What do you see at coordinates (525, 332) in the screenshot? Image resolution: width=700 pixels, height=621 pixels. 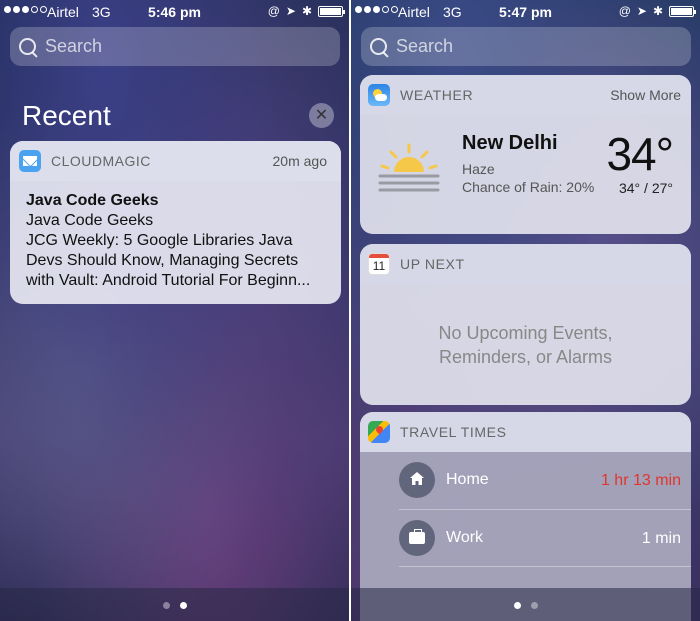 I see `up-next-message-line1: No Upcoming Events,` at bounding box center [525, 332].